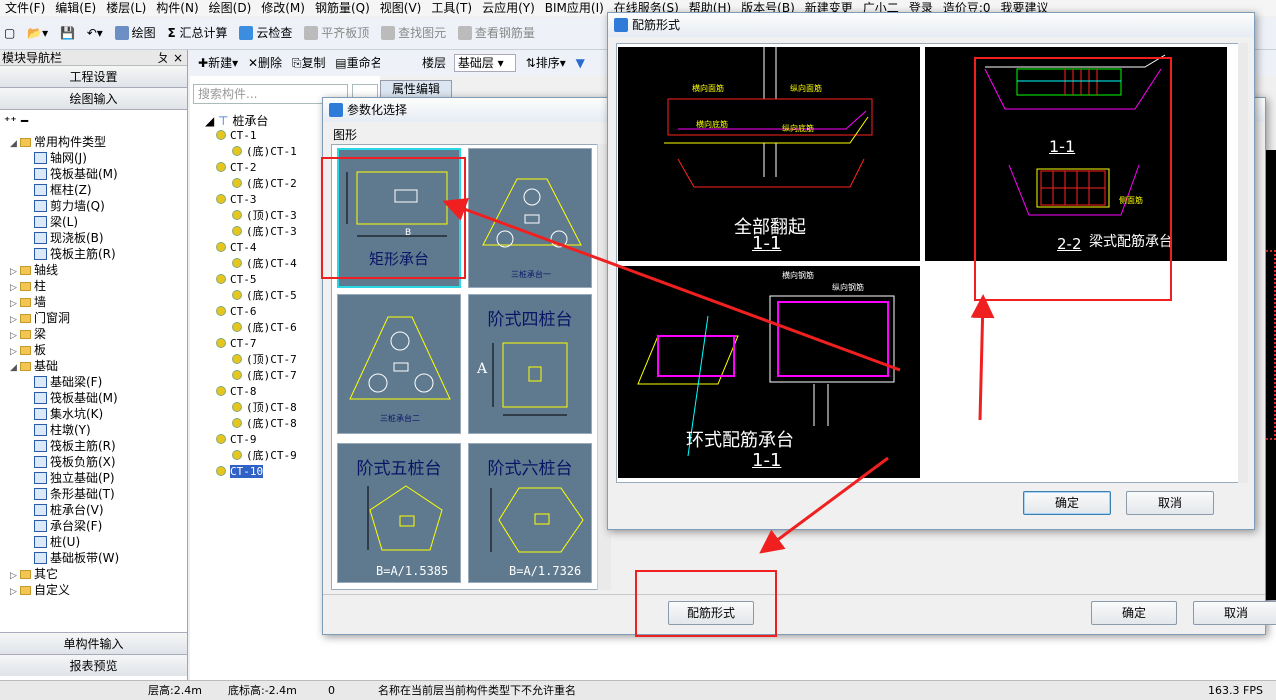 The height and width of the screenshot is (700, 1276). What do you see at coordinates (1235, 690) in the screenshot?
I see `fps: 163.3 FPS` at bounding box center [1235, 690].